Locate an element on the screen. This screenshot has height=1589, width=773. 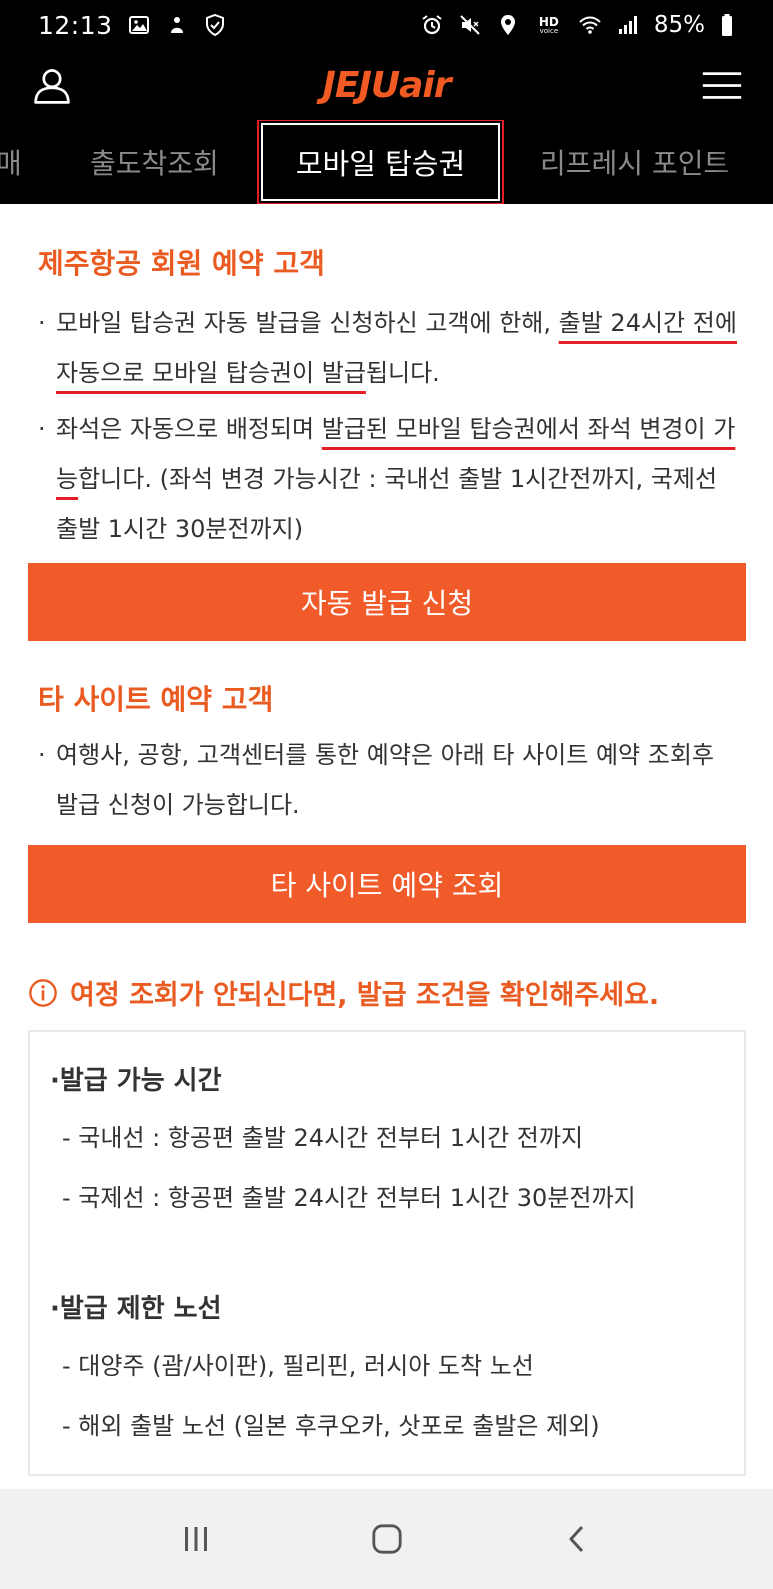
wifi-icon is located at coordinates (590, 25).